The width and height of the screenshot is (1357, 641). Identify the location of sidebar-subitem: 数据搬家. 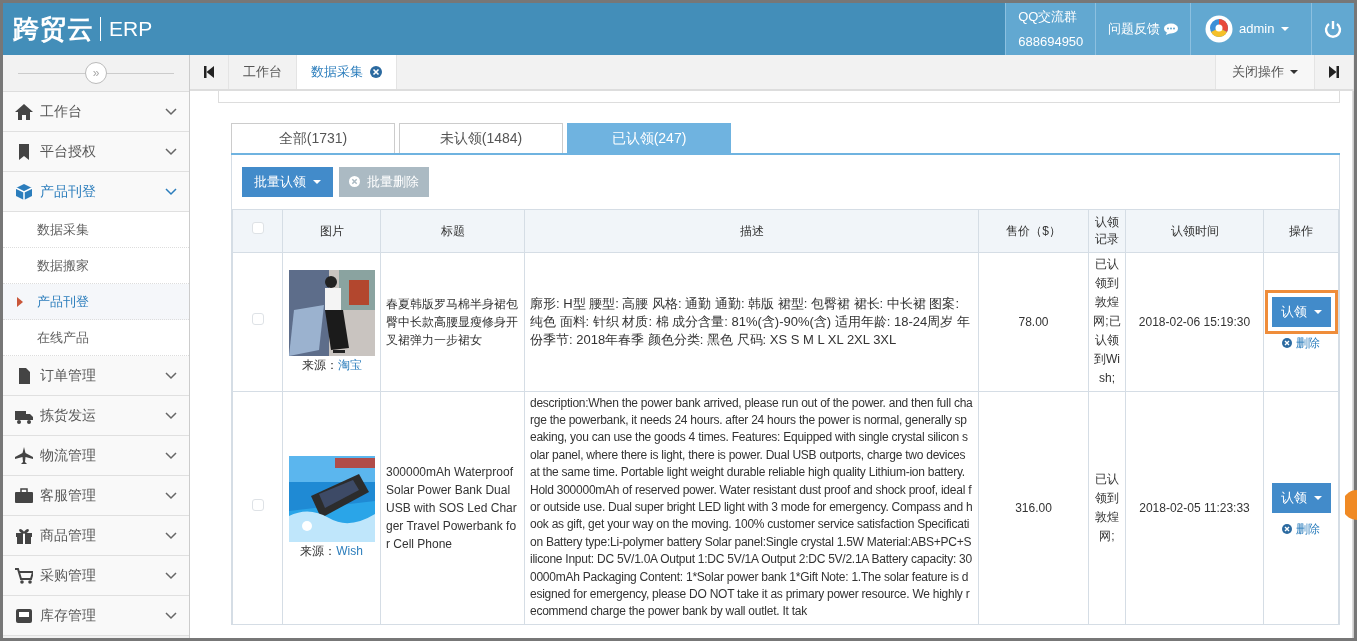
(96, 266).